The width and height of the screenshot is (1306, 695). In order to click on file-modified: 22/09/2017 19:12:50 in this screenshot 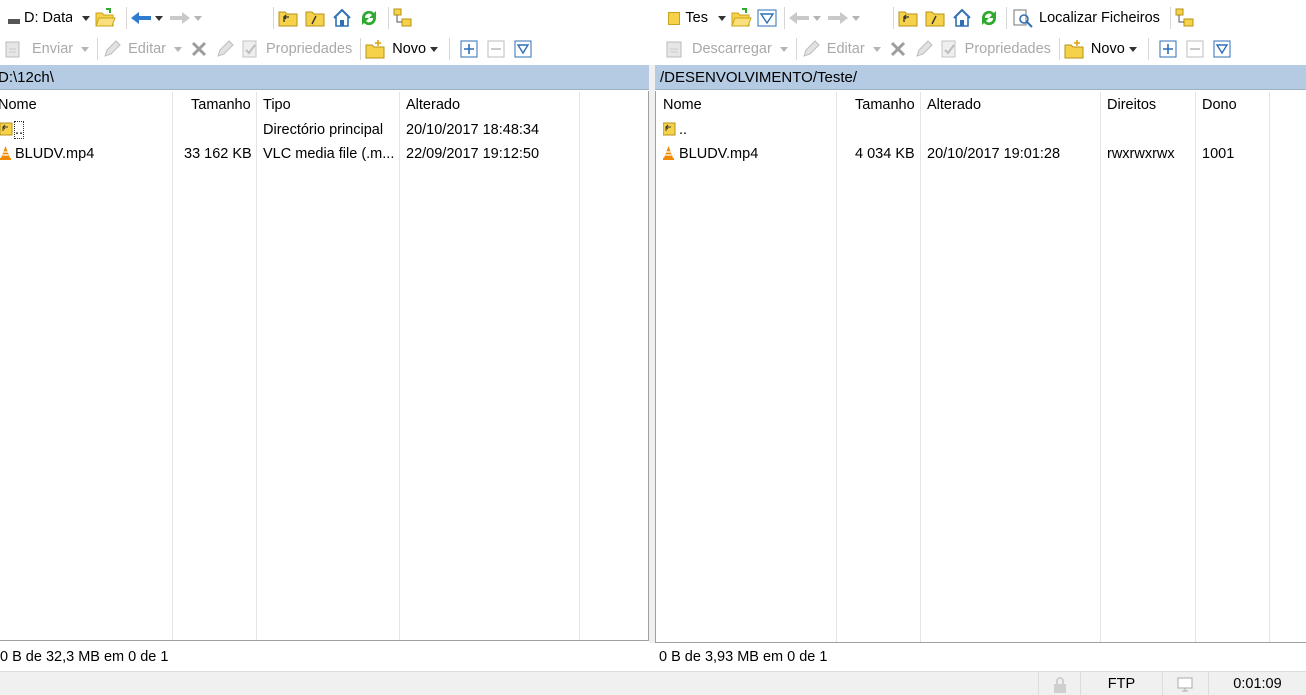, I will do `click(473, 154)`.